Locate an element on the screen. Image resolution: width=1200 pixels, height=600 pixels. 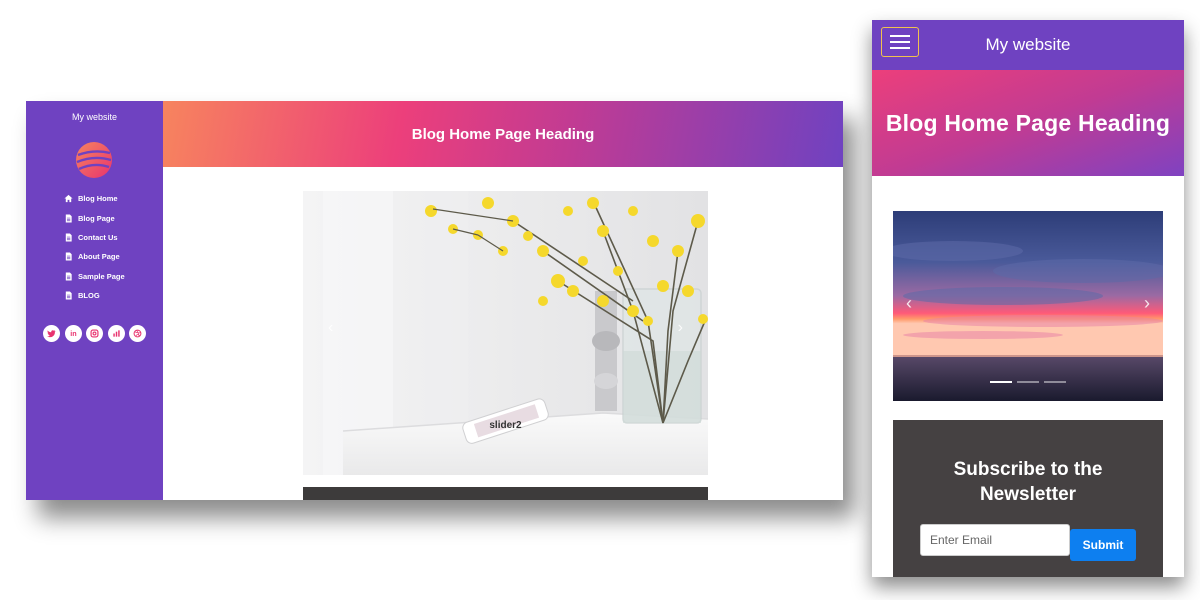
nav-item-label: Contact Us is located at coordinates (98, 237).